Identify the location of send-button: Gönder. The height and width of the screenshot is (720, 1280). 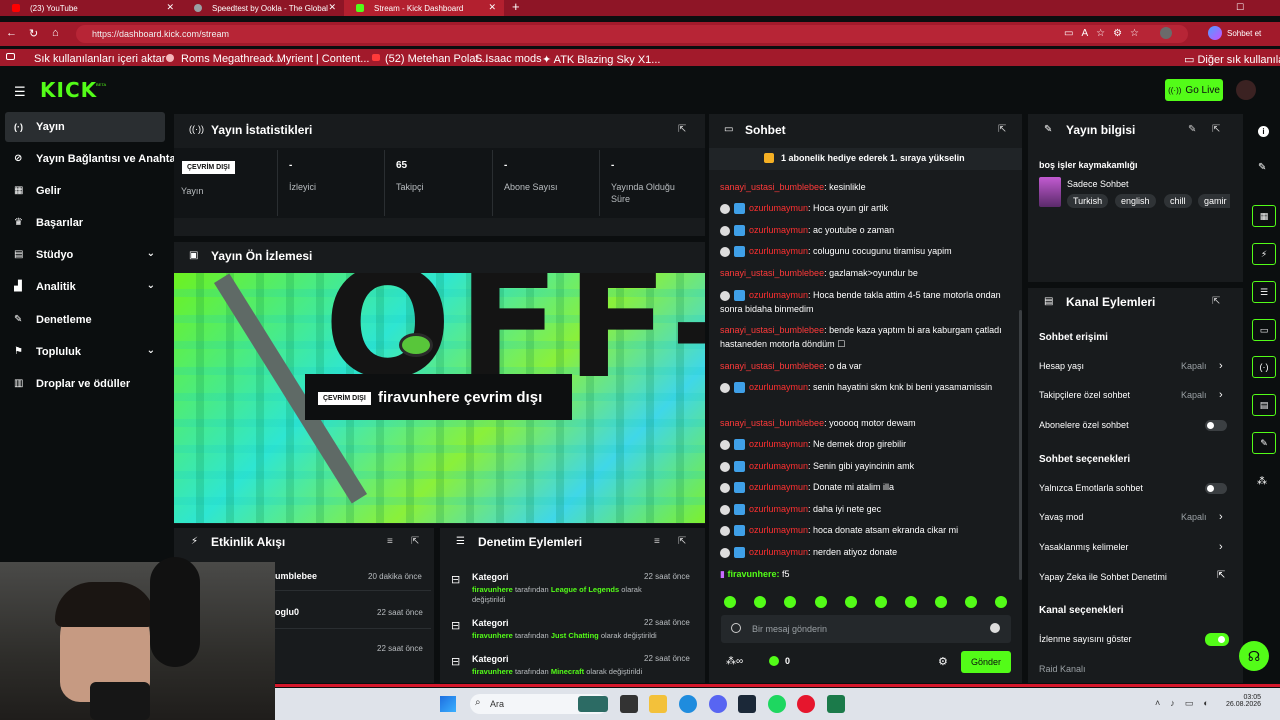
(986, 662).